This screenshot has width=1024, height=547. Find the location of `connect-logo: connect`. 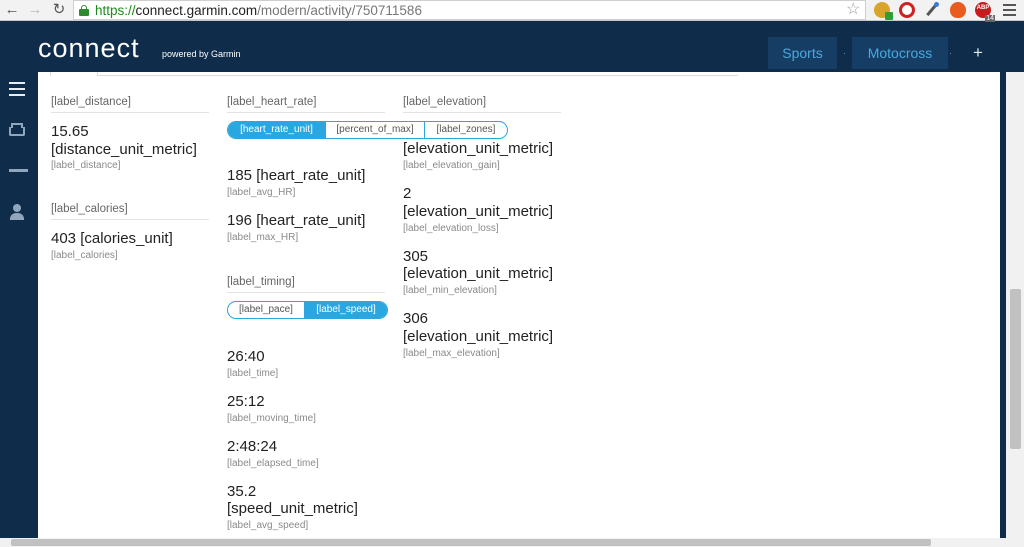

connect-logo: connect is located at coordinates (89, 48).